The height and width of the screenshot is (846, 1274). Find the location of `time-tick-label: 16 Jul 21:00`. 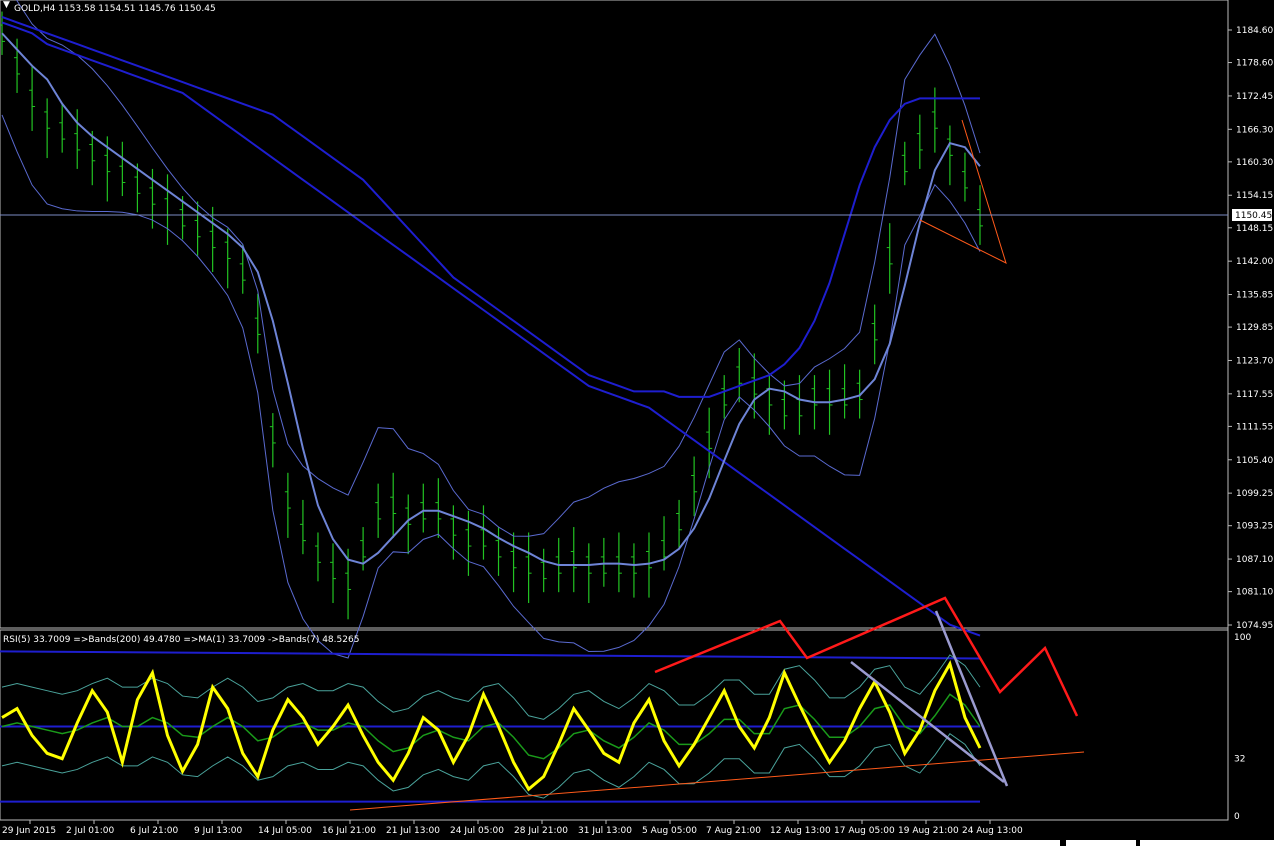

time-tick-label: 16 Jul 21:00 is located at coordinates (349, 831).